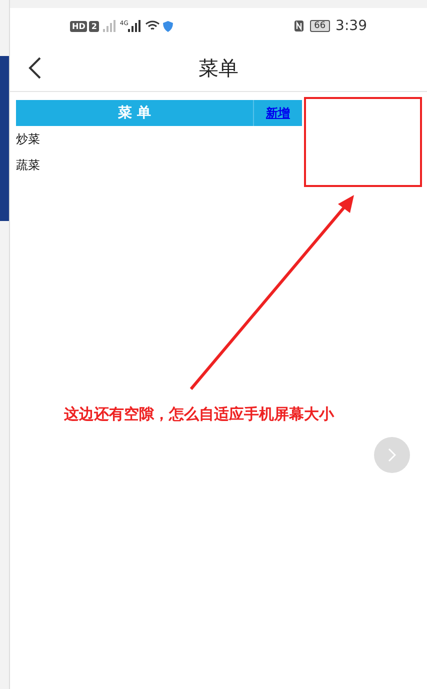 This screenshot has width=427, height=689. I want to click on hd-badge: HD, so click(79, 26).